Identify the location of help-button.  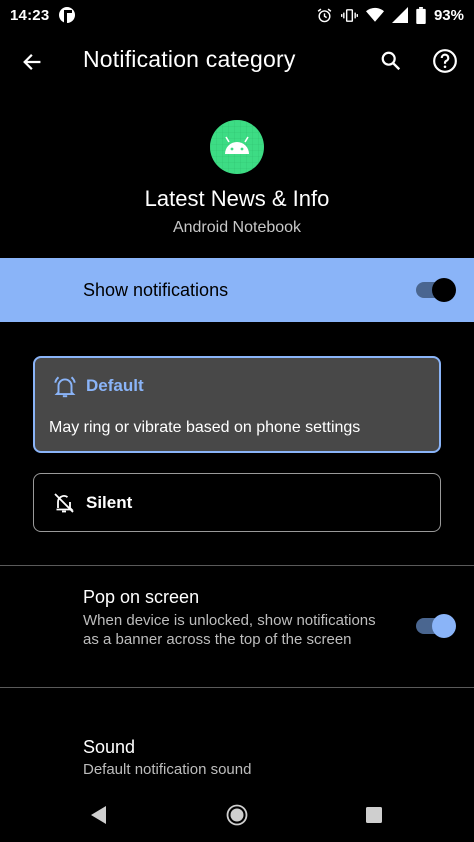
(445, 61).